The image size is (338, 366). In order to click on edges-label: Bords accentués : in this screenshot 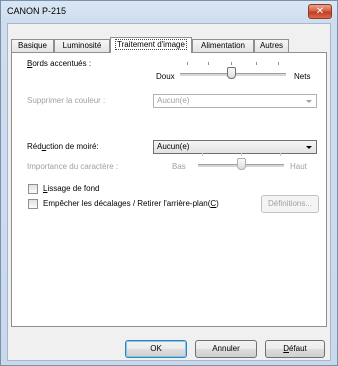, I will do `click(59, 63)`.